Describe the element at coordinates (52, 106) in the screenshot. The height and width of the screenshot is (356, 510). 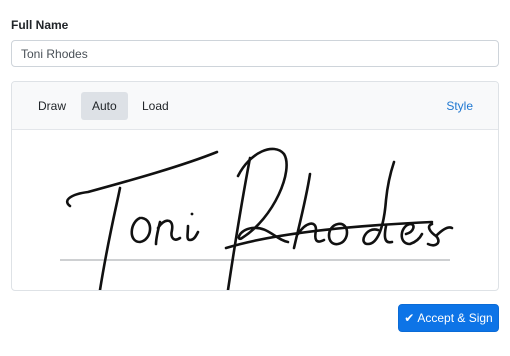
I see `tab-draw: Draw` at that location.